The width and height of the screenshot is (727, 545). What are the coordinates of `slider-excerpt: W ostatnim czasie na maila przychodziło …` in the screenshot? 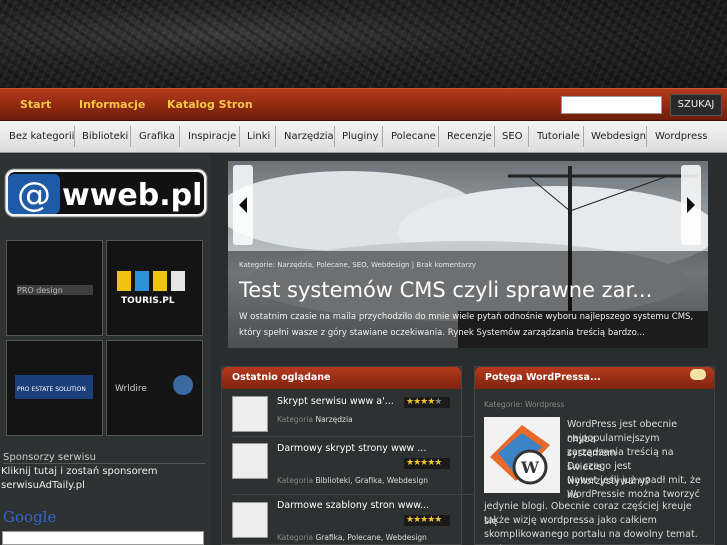 It's located at (466, 325).